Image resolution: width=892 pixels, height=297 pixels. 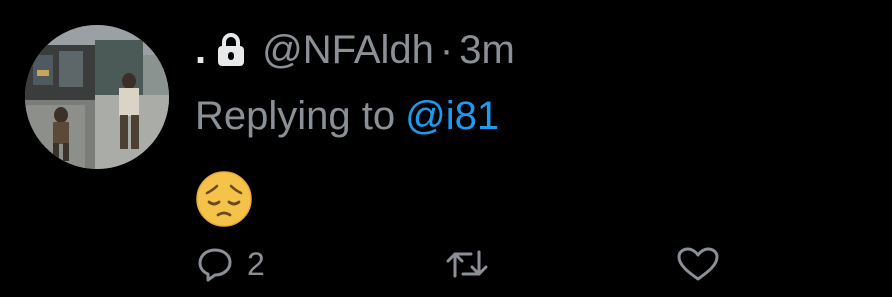 What do you see at coordinates (452, 116) in the screenshot?
I see `replying-to-link: @i81` at bounding box center [452, 116].